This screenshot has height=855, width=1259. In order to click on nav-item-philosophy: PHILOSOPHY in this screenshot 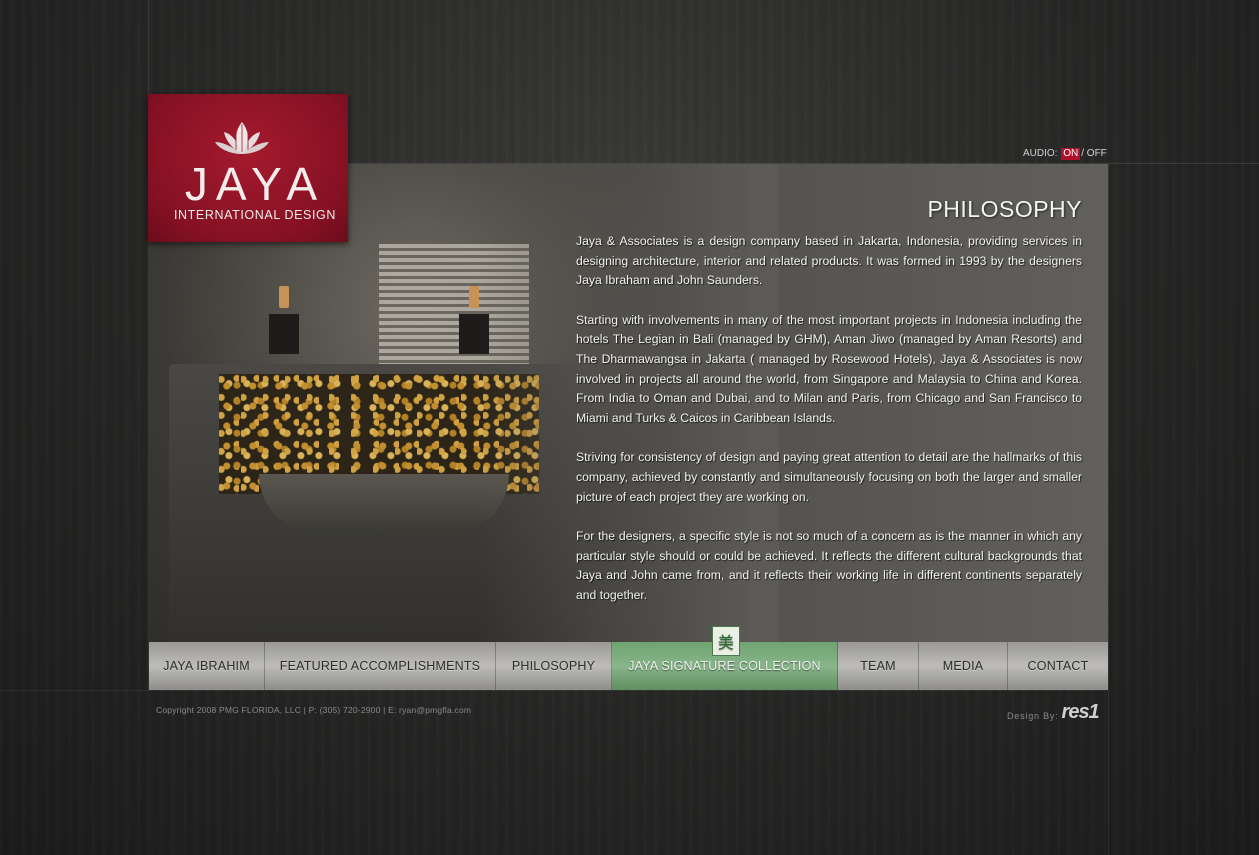, I will do `click(554, 666)`.